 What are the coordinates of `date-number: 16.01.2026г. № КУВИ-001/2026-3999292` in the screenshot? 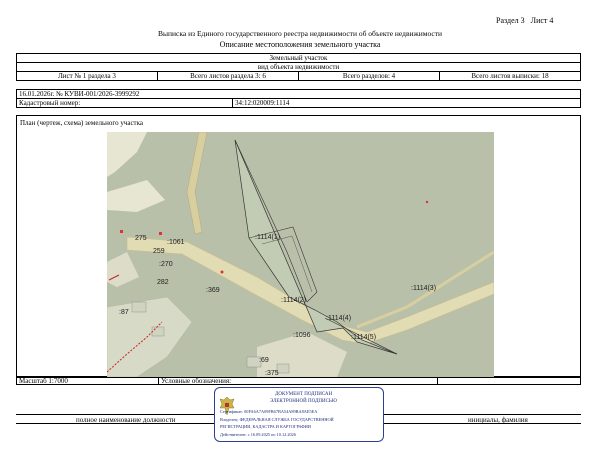 It's located at (298, 94).